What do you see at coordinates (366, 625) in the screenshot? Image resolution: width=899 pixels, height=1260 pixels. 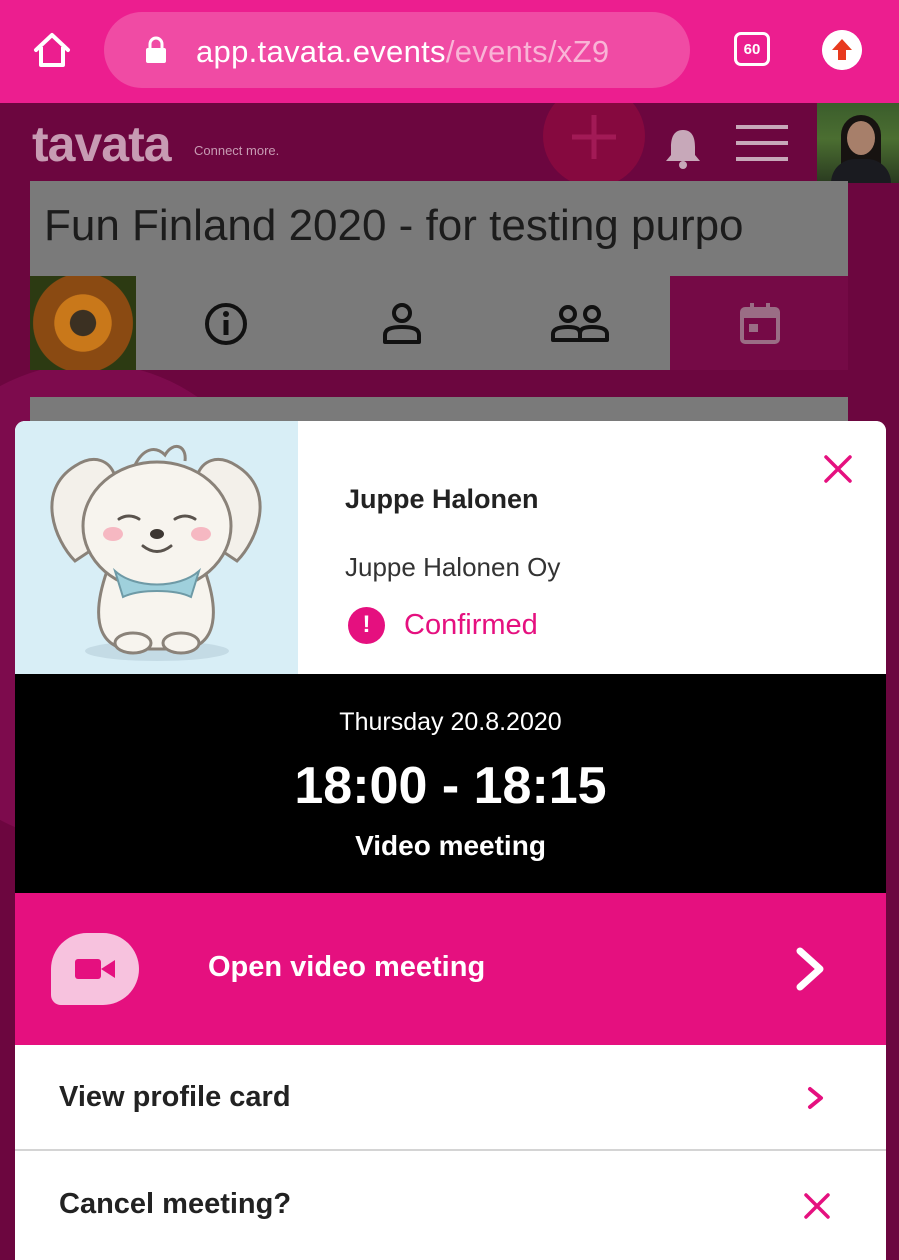 I see `alert-icon: !` at bounding box center [366, 625].